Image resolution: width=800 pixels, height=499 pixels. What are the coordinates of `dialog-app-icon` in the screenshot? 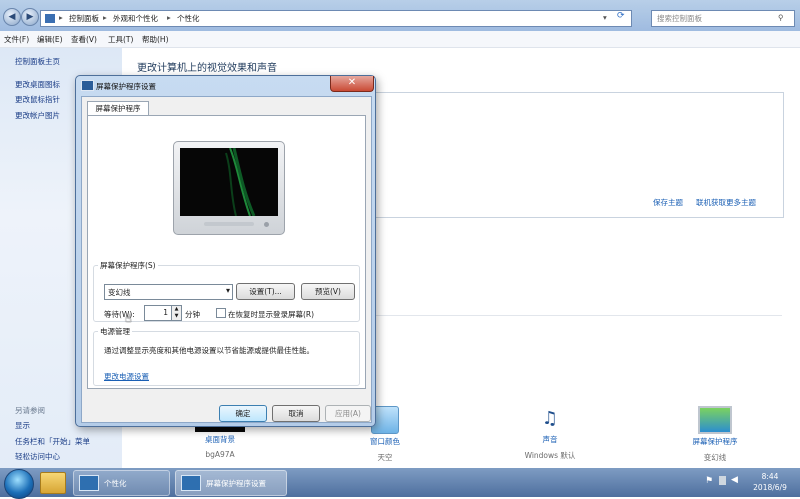 It's located at (87, 85).